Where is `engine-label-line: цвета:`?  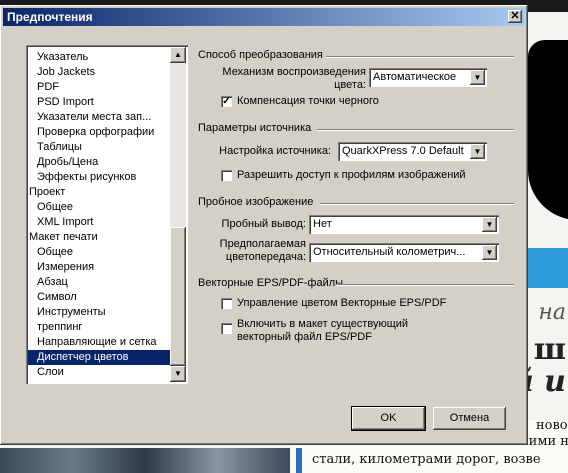
engine-label-line: цвета: is located at coordinates (350, 85).